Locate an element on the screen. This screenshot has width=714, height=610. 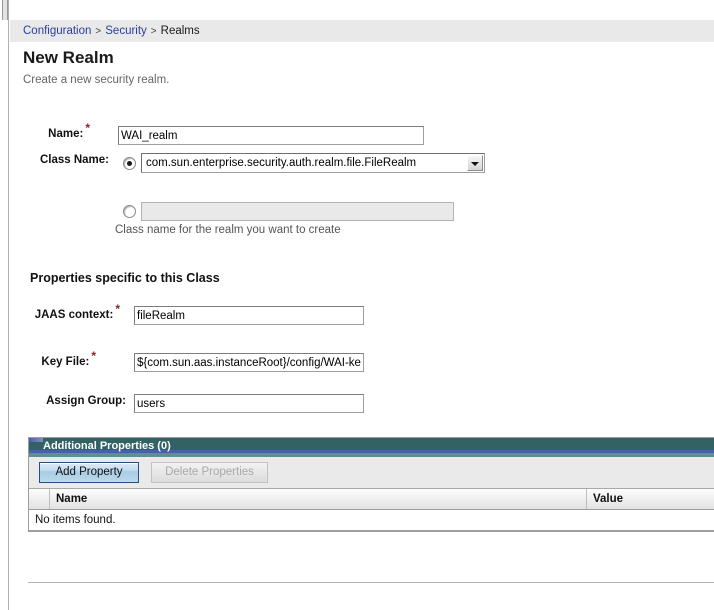
table-header-row: Name Value is located at coordinates (371, 499).